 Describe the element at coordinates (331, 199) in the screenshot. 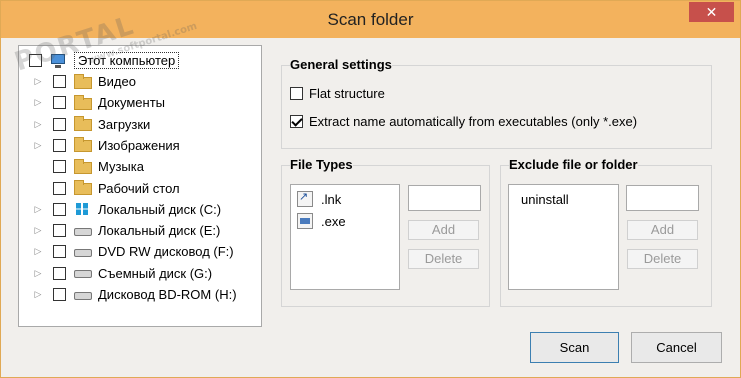

I see `file-type-label: .lnk` at that location.